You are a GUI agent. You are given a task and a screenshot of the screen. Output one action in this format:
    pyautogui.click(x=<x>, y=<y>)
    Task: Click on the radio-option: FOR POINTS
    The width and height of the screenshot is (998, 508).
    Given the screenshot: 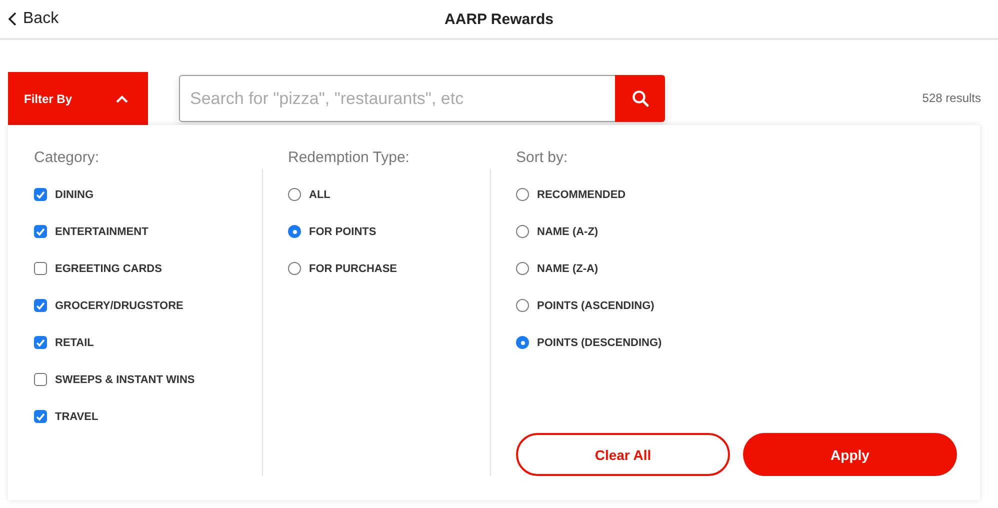 What is the action you would take?
    pyautogui.click(x=389, y=231)
    